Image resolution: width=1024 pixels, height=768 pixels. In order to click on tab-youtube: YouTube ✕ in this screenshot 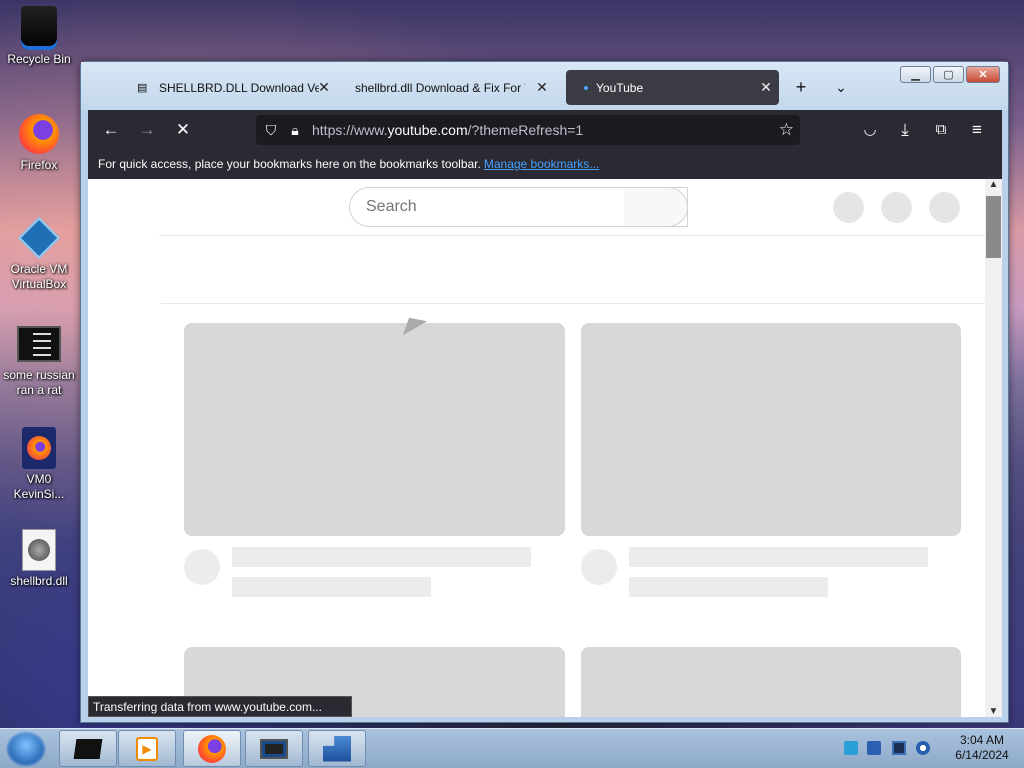, I will do `click(672, 87)`.